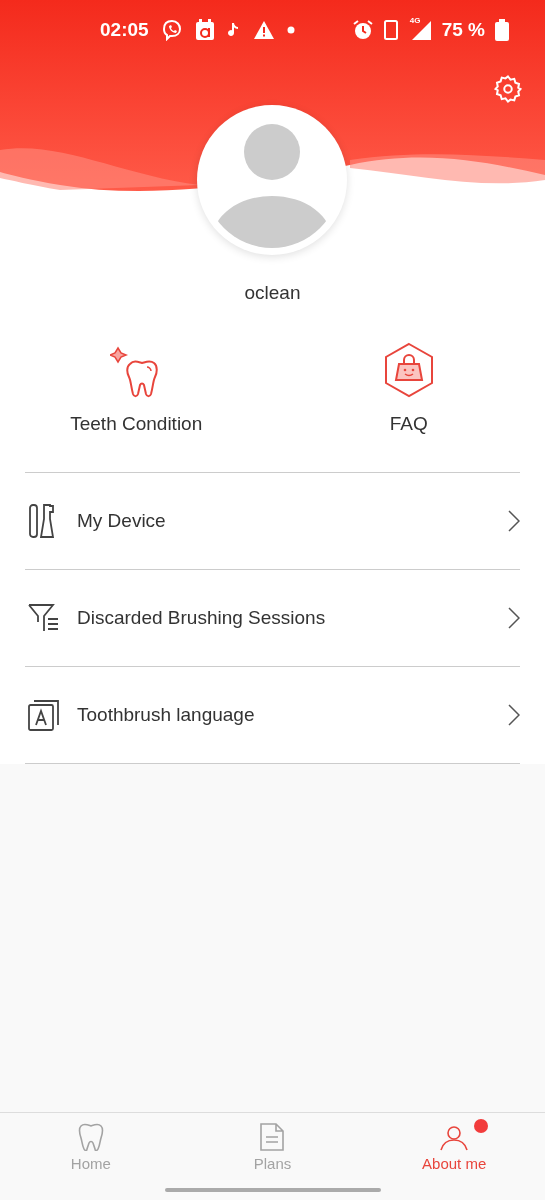  What do you see at coordinates (415, 21) in the screenshot?
I see `network-type: 4G` at bounding box center [415, 21].